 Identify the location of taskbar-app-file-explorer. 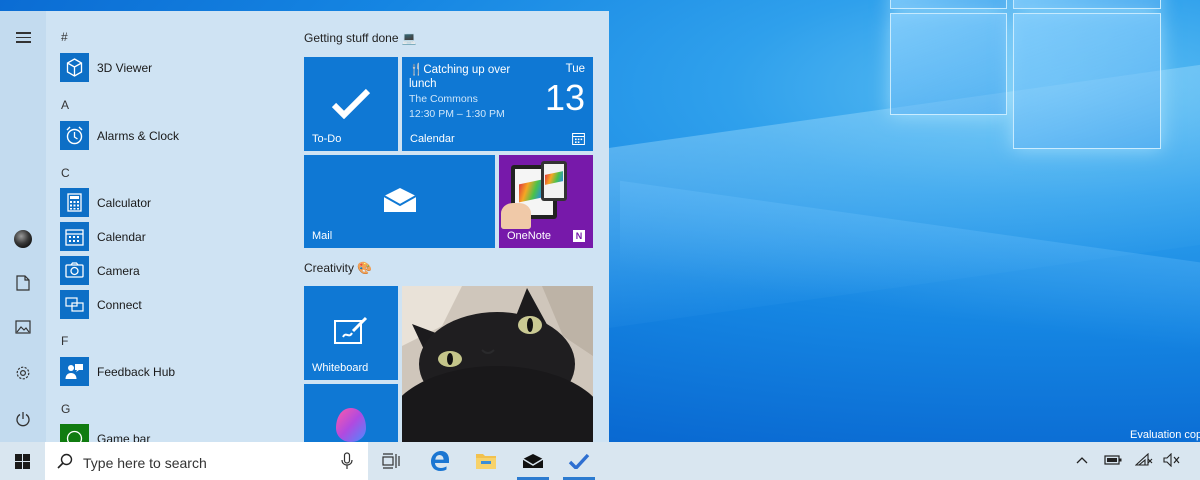
(486, 461).